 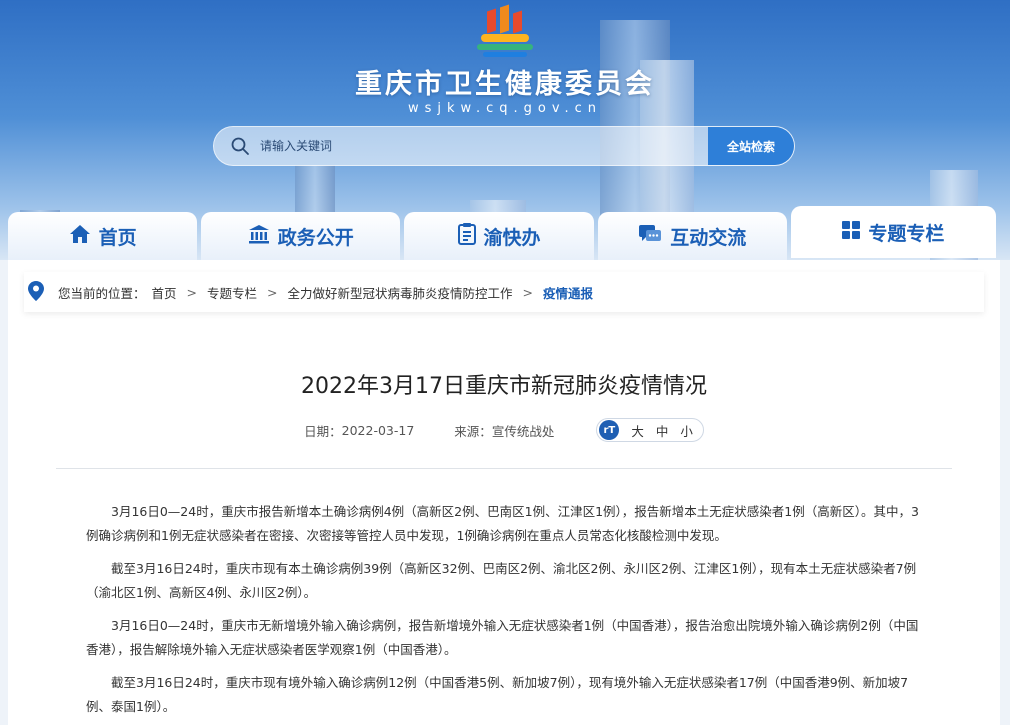 I want to click on breadcrumb-link-covid: 全力做好新型冠状病毒肺炎疫情防控工作, so click(x=400, y=292).